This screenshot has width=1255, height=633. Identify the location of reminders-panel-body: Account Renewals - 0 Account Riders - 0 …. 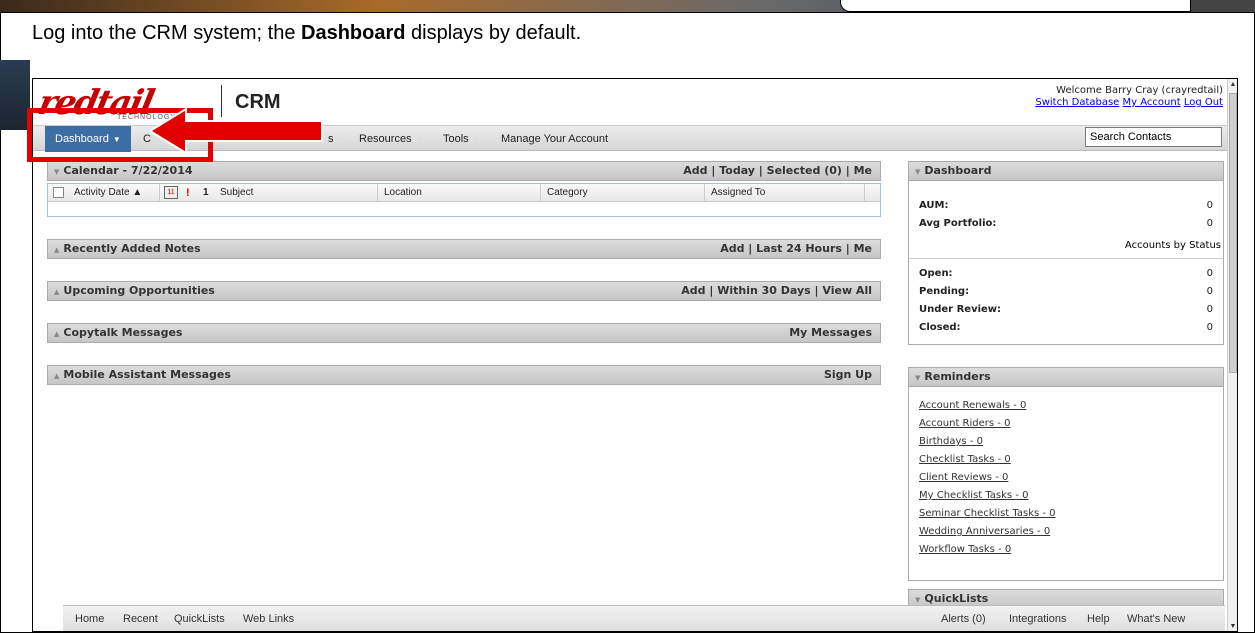
(1066, 484).